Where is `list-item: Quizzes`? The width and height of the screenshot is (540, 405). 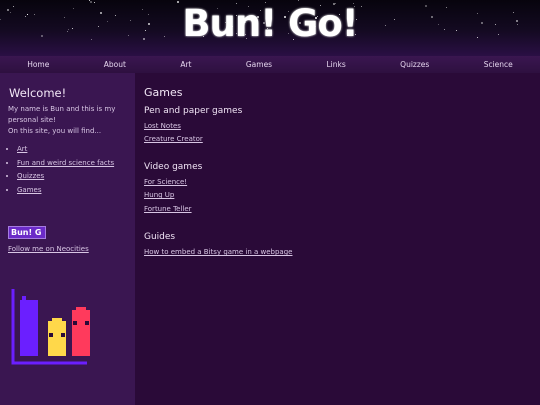
list-item: Quizzes is located at coordinates (65, 177).